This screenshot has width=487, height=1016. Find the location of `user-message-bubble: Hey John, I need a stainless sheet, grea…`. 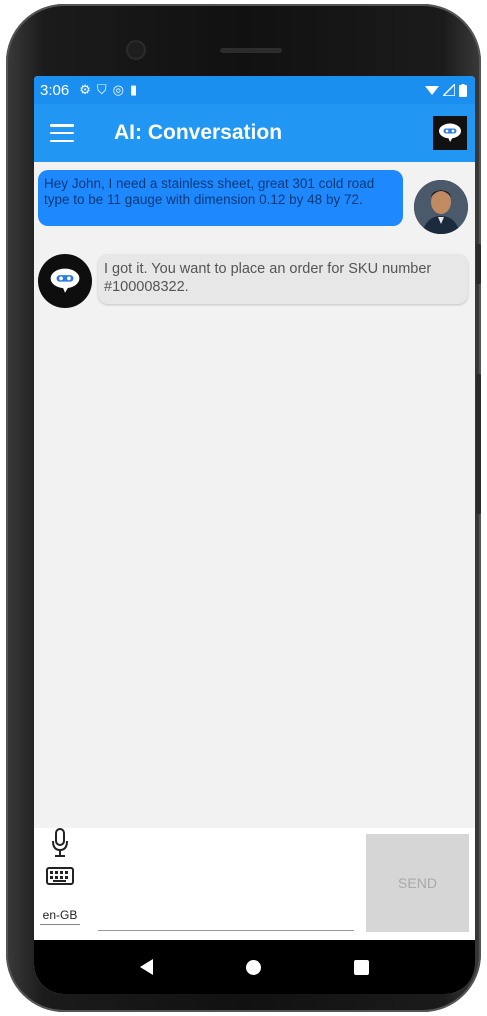

user-message-bubble: Hey John, I need a stainless sheet, grea… is located at coordinates (220, 198).